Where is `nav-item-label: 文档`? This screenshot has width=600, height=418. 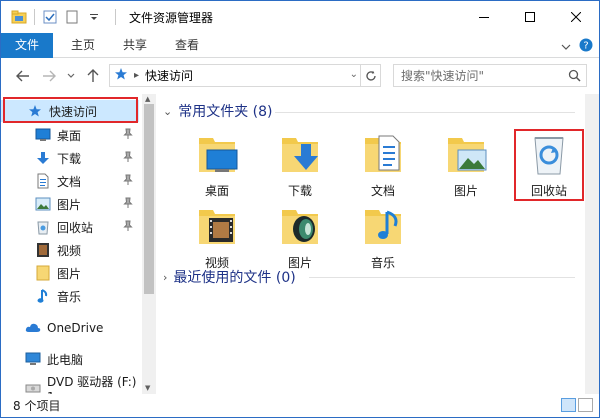
nav-item-label: 文档 is located at coordinates (69, 181).